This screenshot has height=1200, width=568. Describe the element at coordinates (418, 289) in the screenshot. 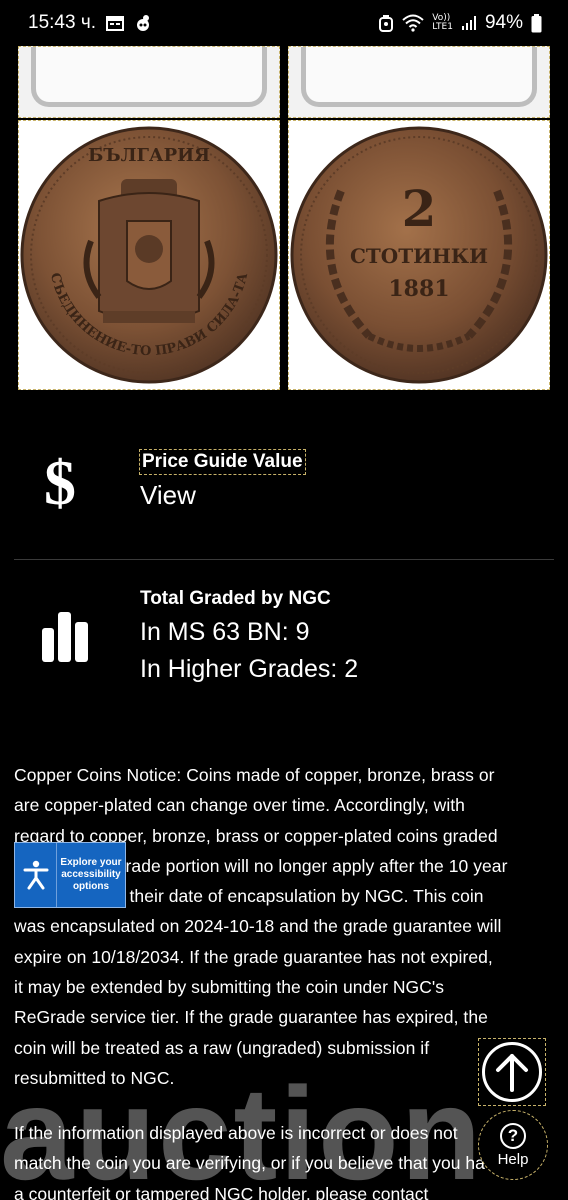

I see `coin-reverse-year: 1881` at that location.